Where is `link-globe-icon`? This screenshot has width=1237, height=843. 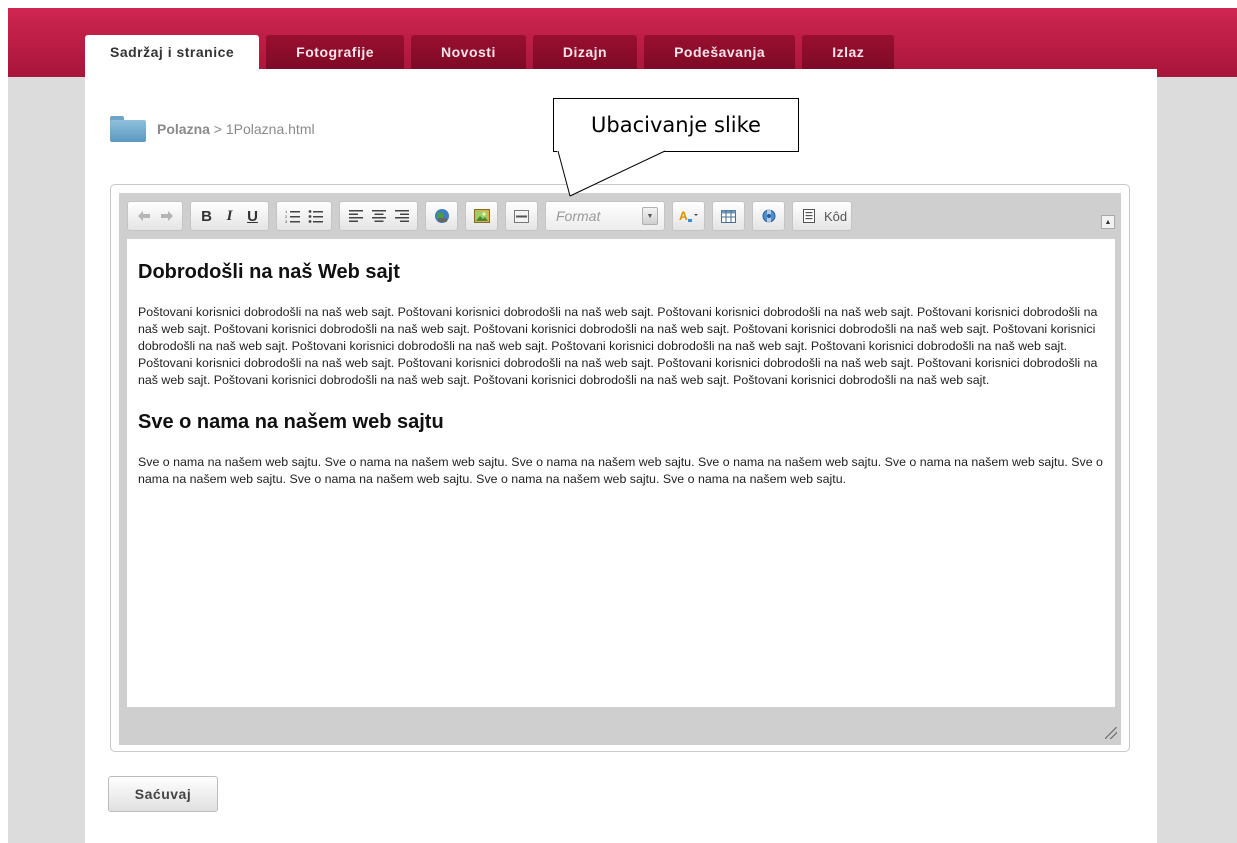
link-globe-icon is located at coordinates (441, 216).